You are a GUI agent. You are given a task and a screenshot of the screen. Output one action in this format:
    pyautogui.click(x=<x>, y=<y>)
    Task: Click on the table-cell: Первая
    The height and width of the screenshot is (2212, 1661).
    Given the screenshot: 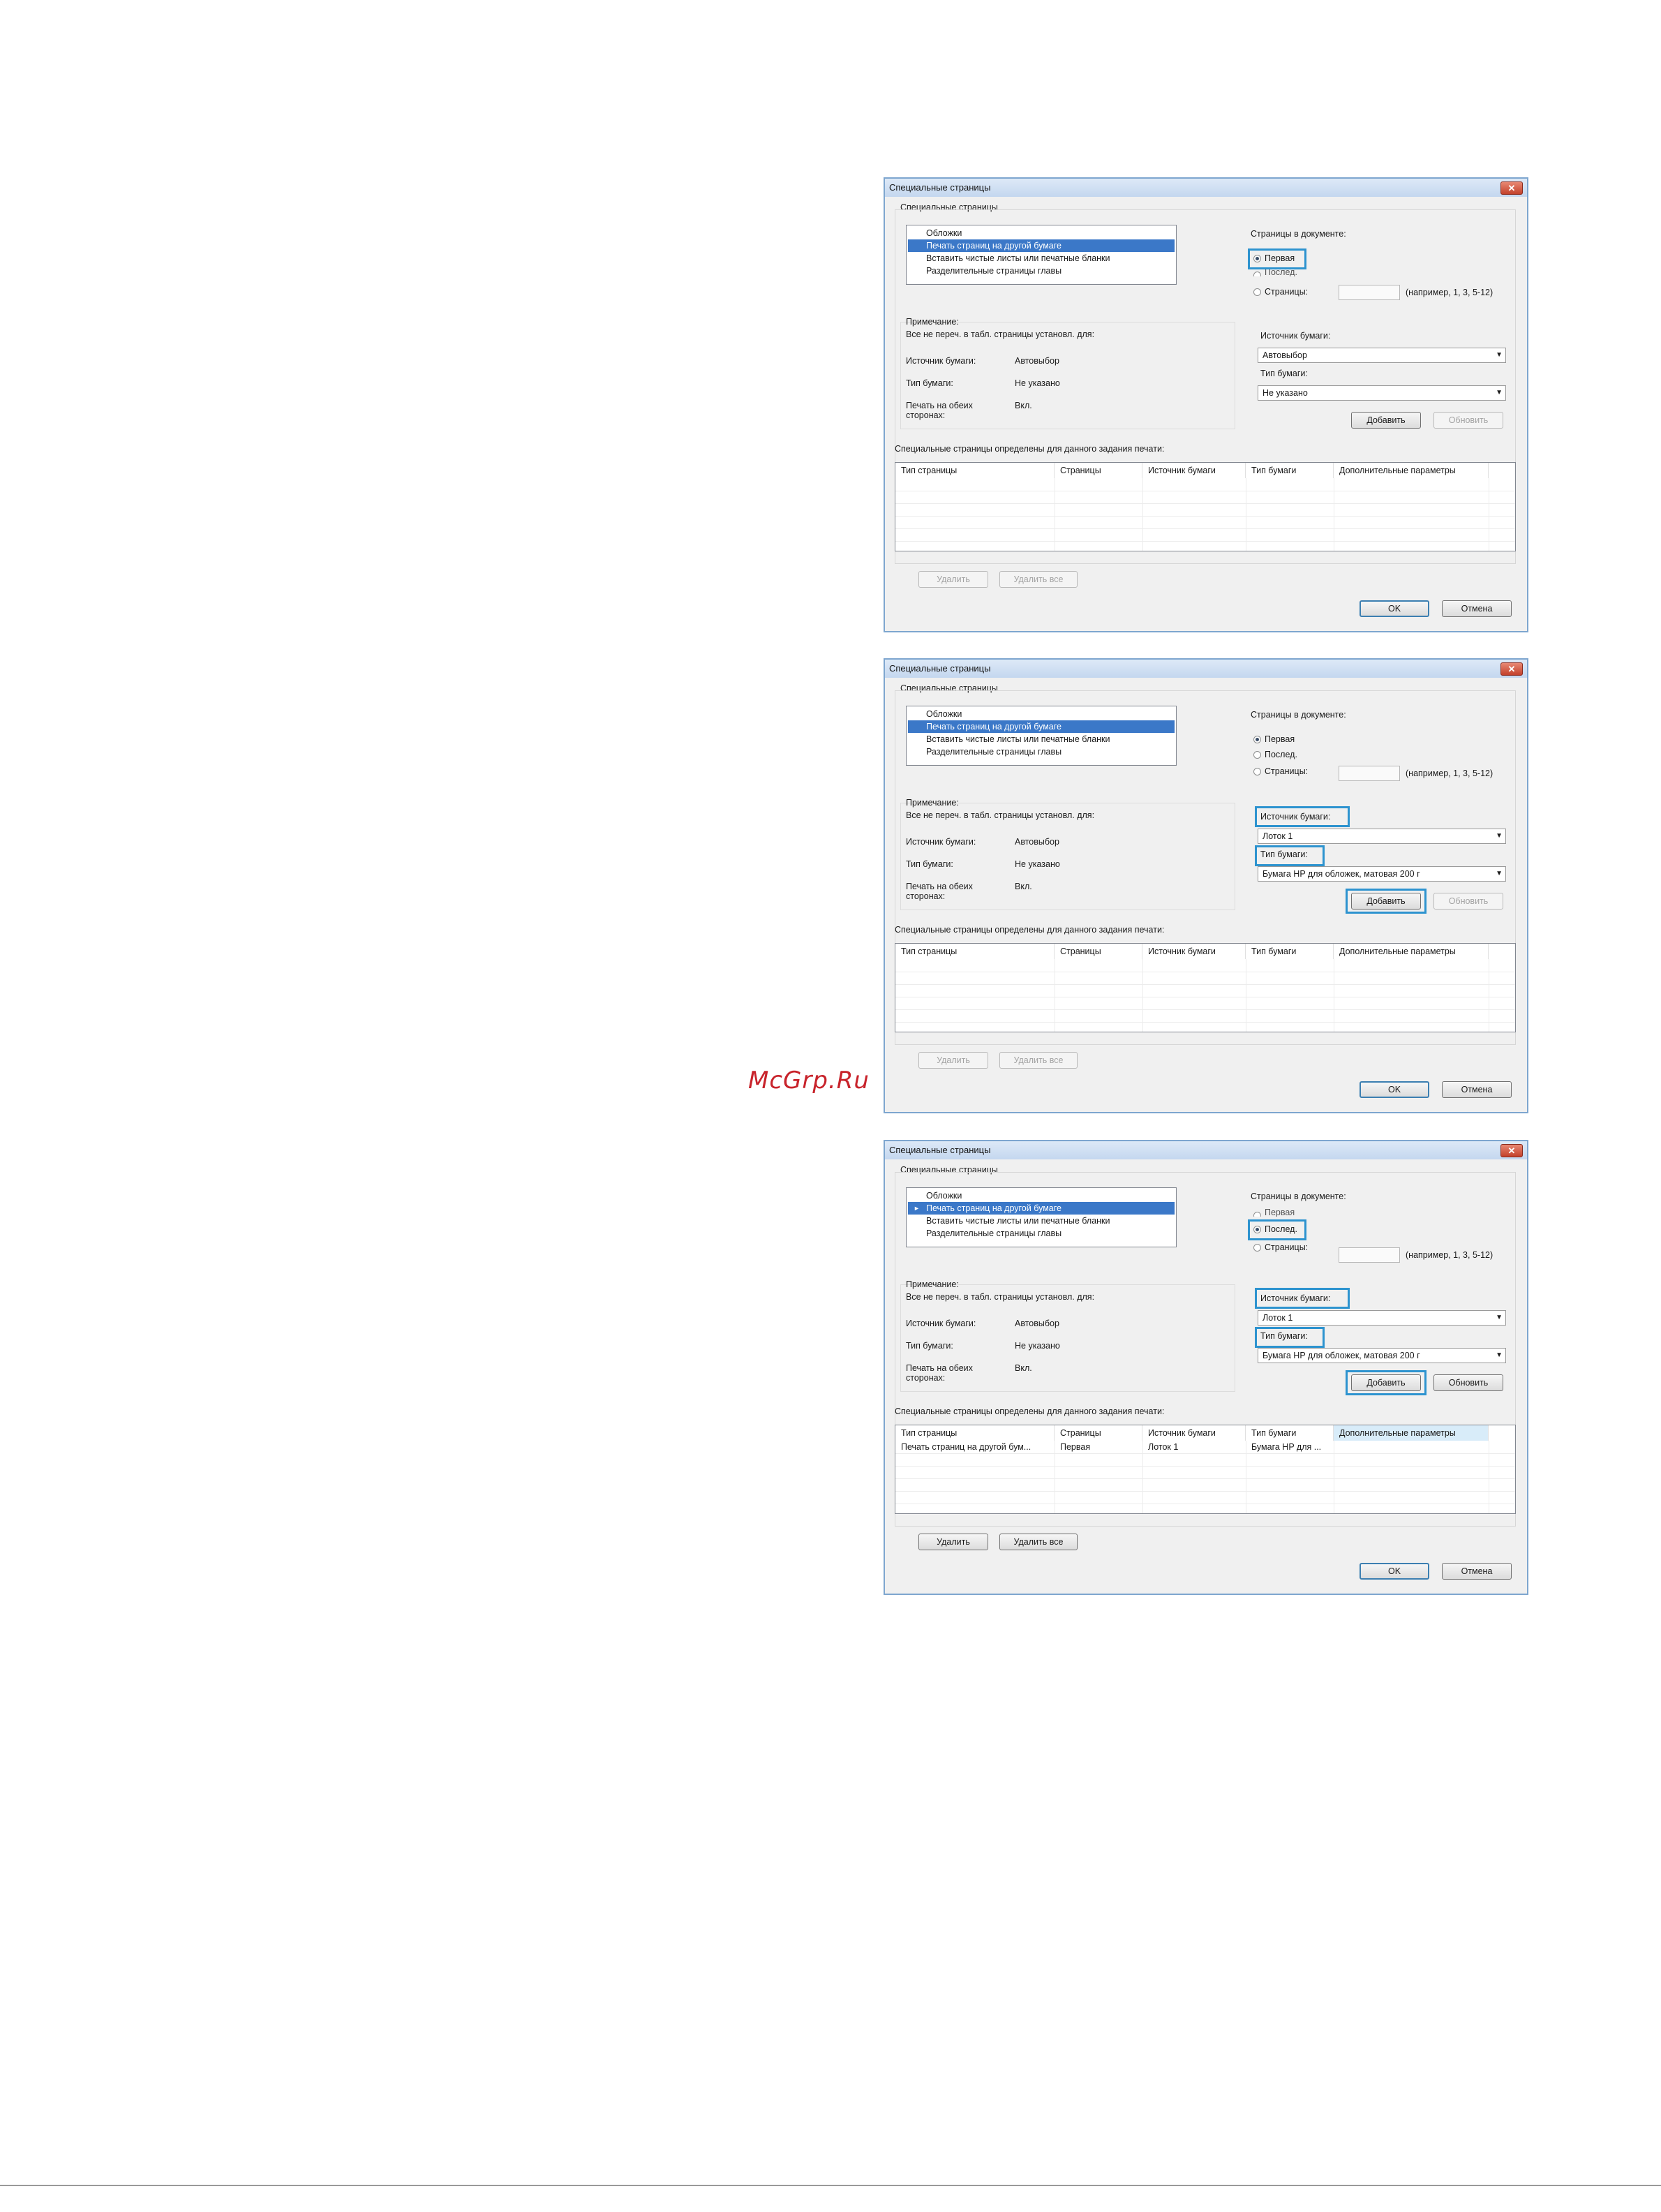 What is the action you would take?
    pyautogui.click(x=1098, y=1447)
    